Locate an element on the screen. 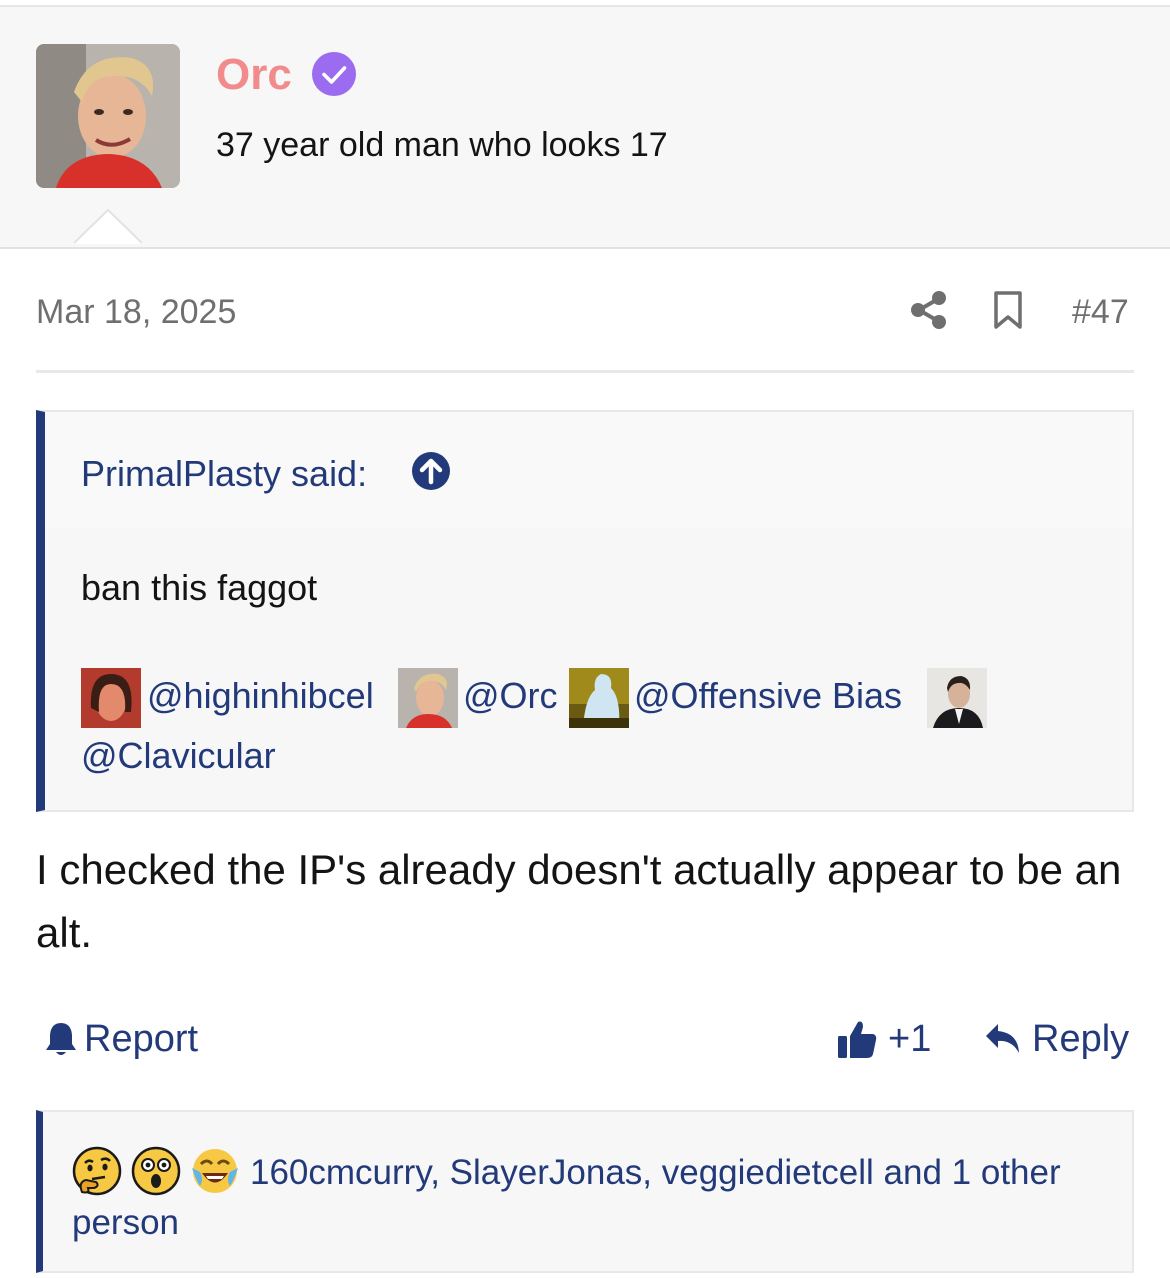  thumbs-up-icon is located at coordinates (857, 1039).